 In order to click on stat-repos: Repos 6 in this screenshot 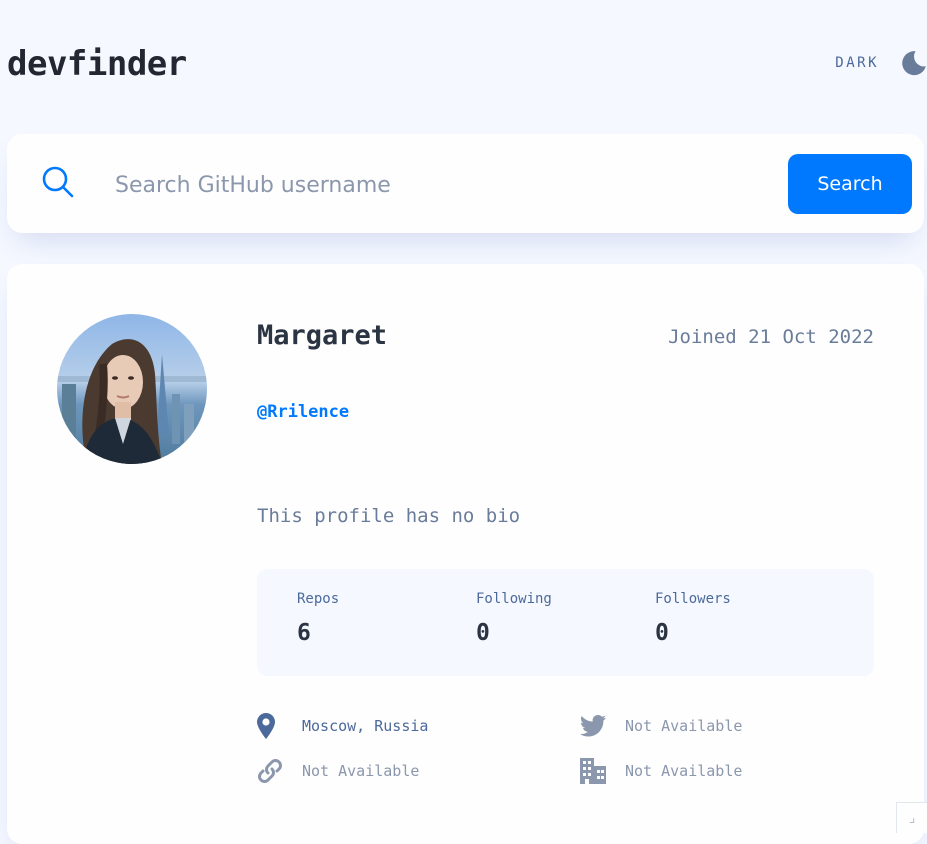, I will do `click(318, 618)`.